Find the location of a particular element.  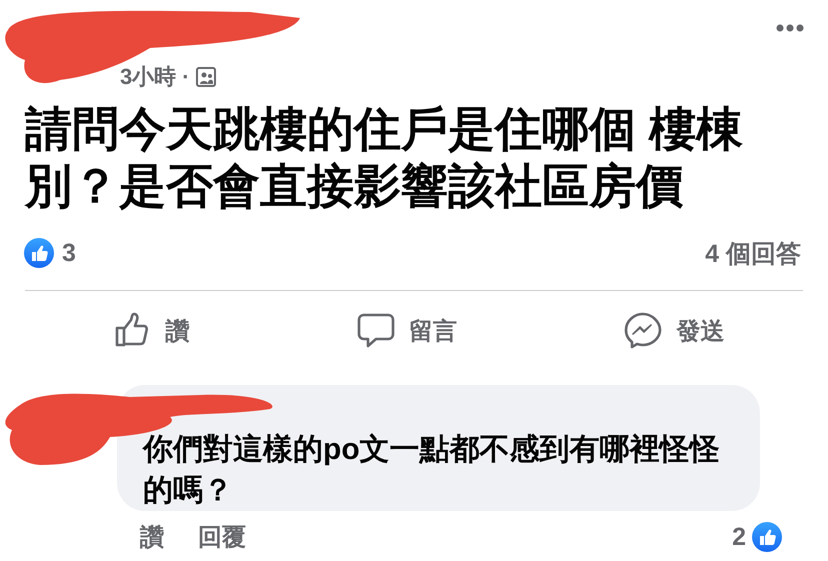

speech-bubble-icon is located at coordinates (375, 331).